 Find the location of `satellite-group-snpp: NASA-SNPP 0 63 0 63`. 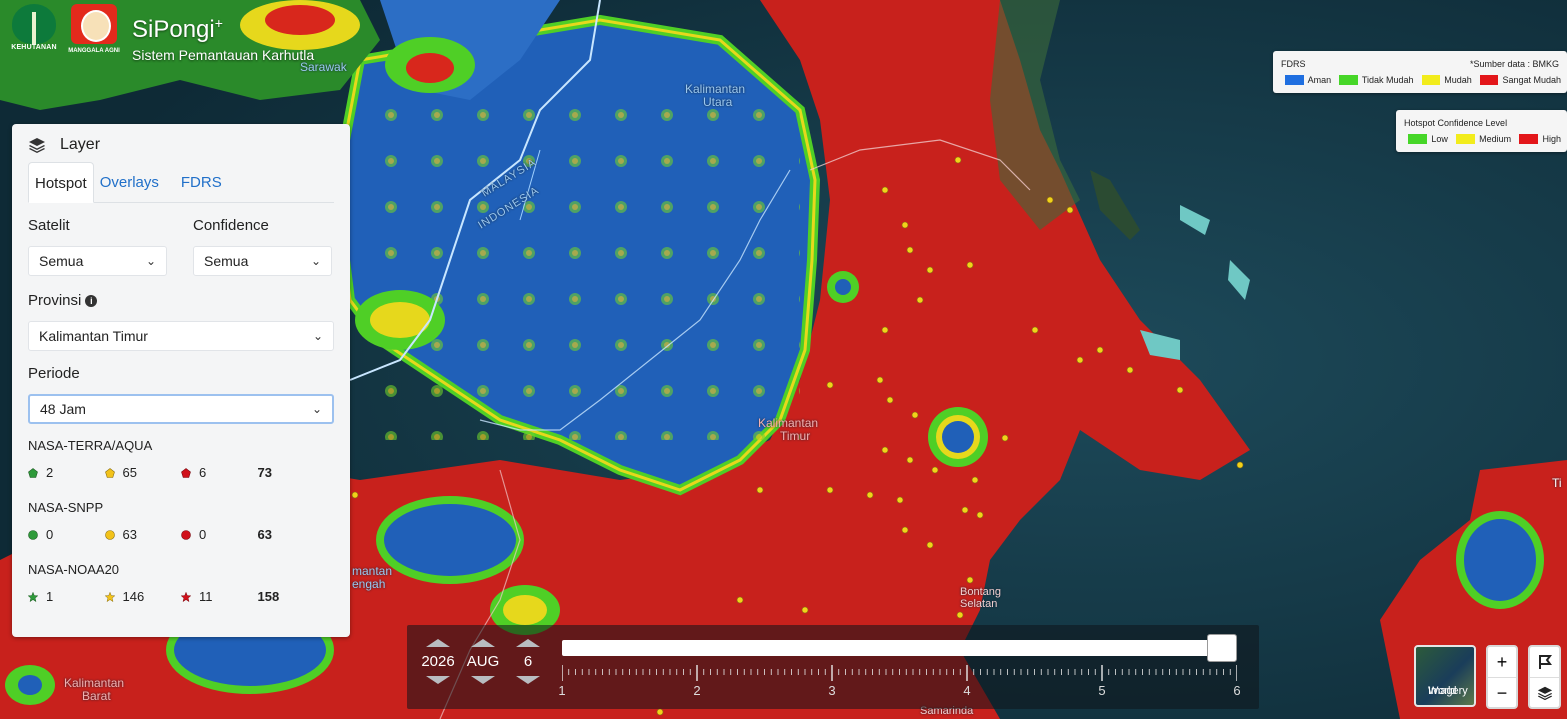

satellite-group-snpp: NASA-SNPP 0 63 0 63 is located at coordinates (181, 521).